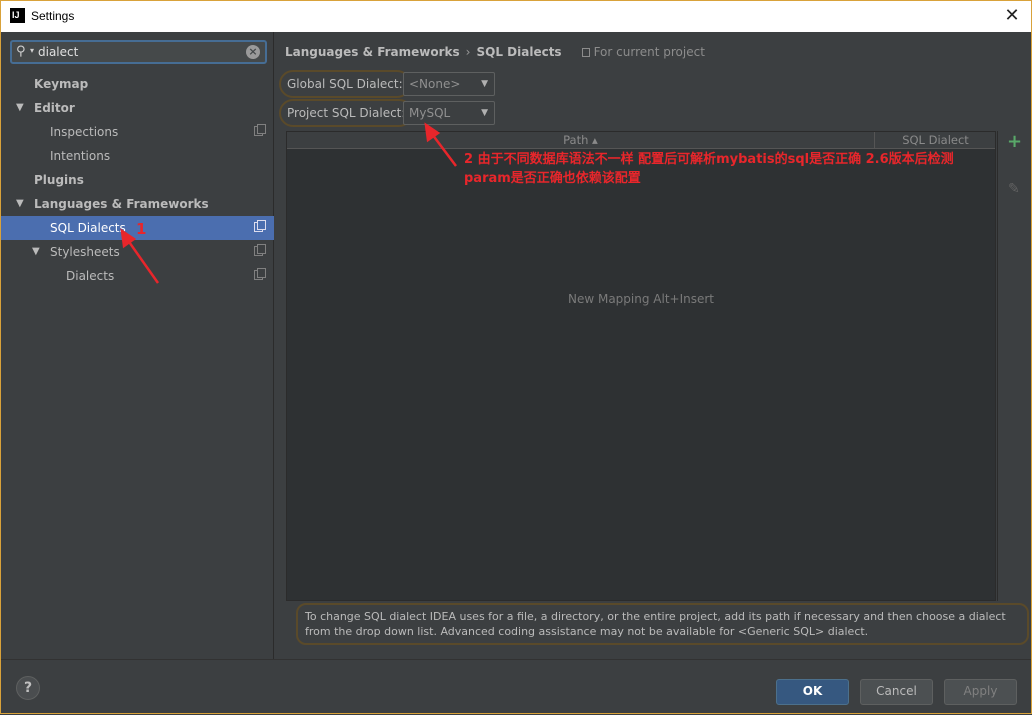 The height and width of the screenshot is (715, 1032). What do you see at coordinates (121, 204) in the screenshot?
I see `tree-item-label: Languages & Frameworks` at bounding box center [121, 204].